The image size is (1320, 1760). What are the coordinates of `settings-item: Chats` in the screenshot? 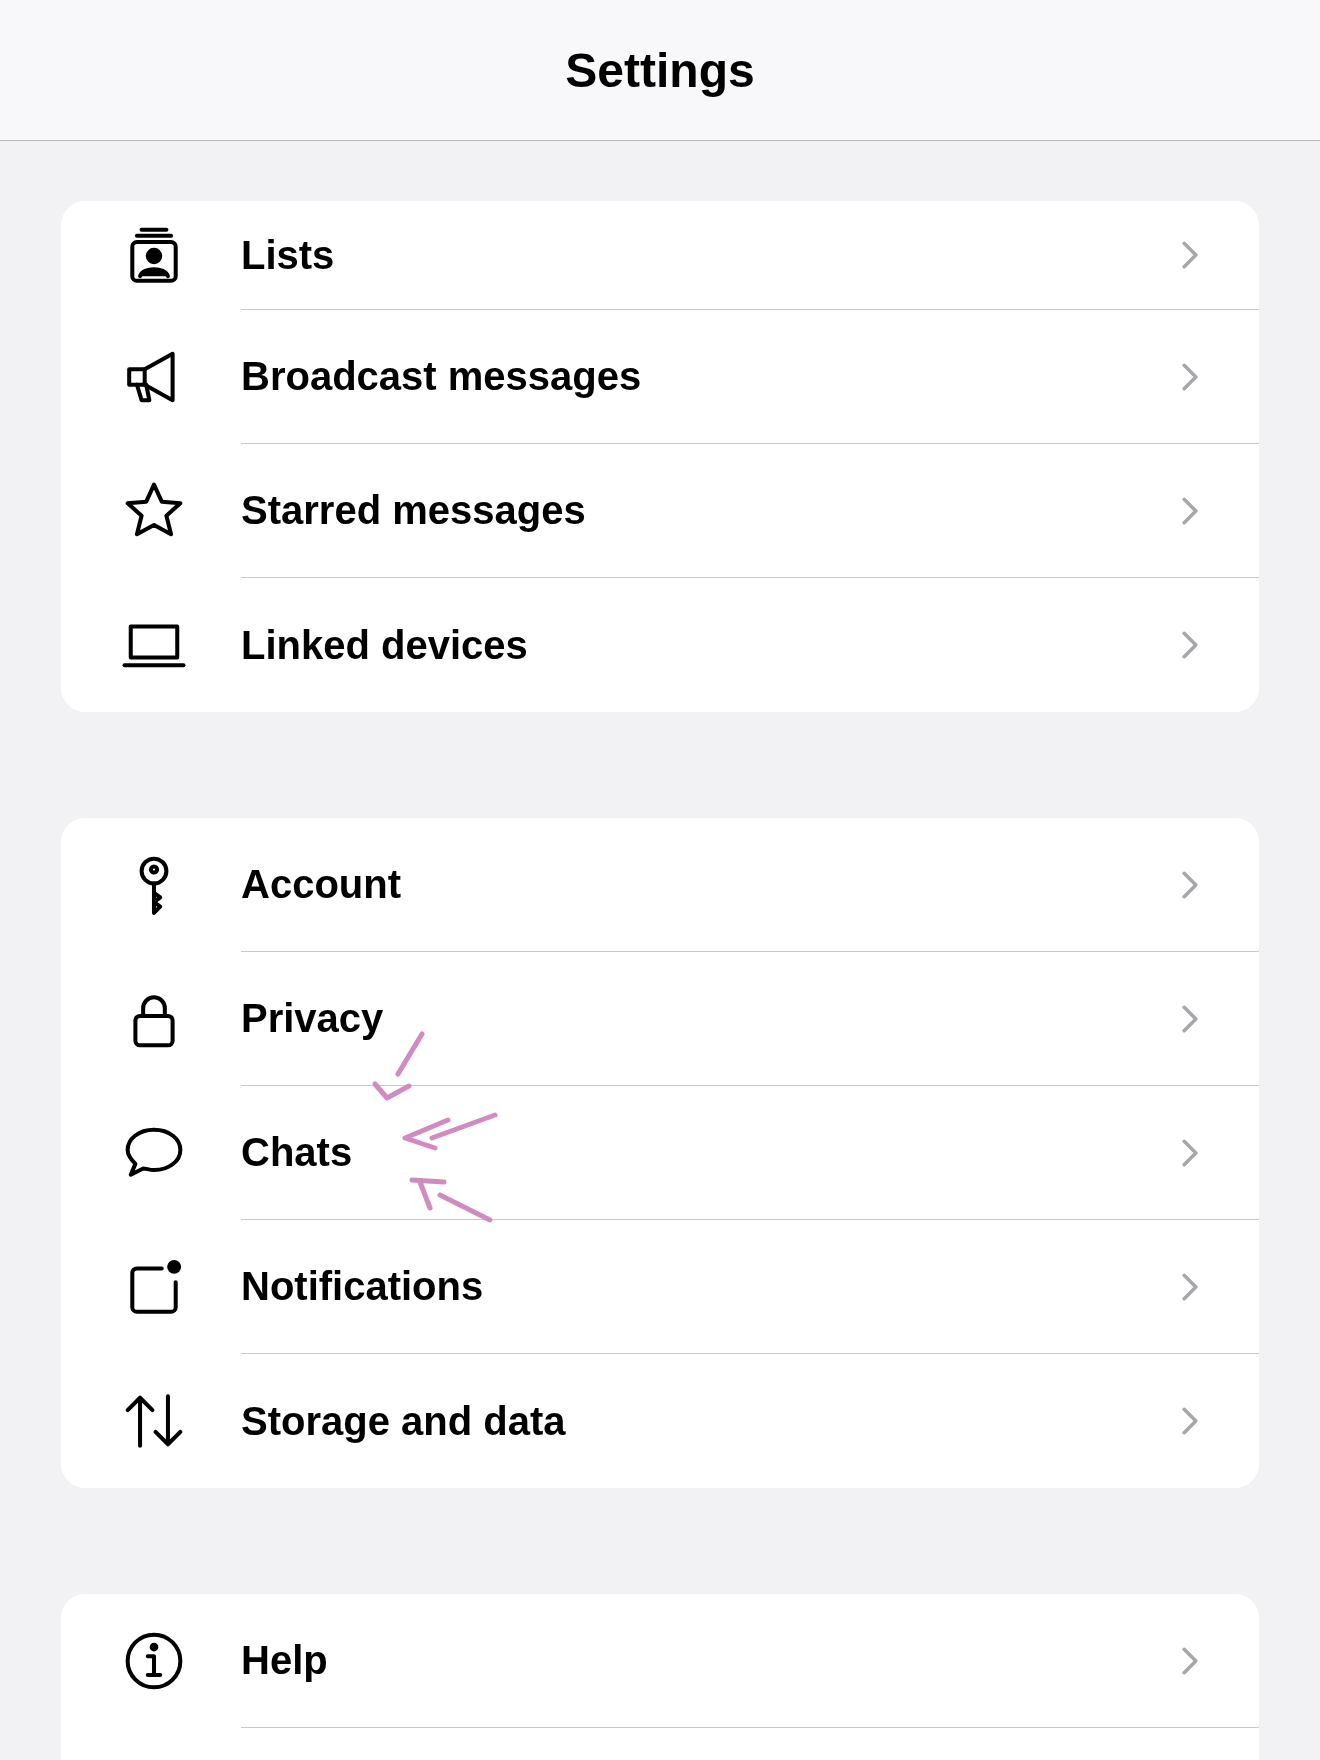 It's located at (660, 1153).